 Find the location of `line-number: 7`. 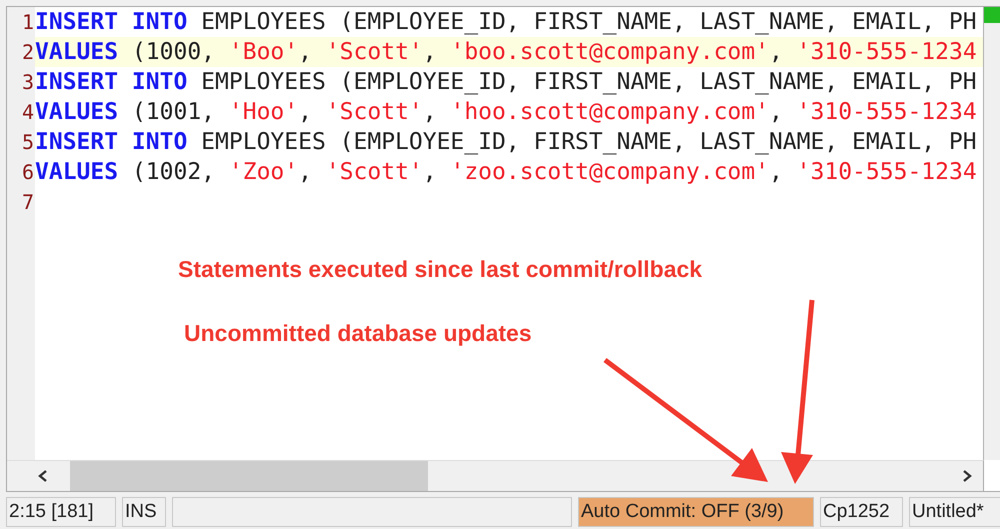

line-number: 7 is located at coordinates (21, 202).